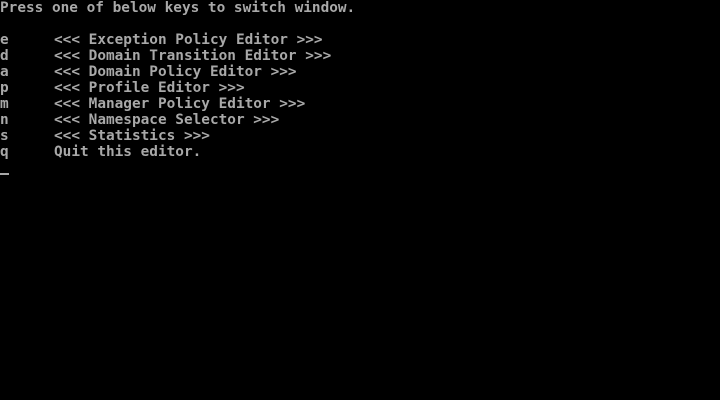 The image size is (720, 400). What do you see at coordinates (4, 72) in the screenshot?
I see `menu-key: a` at bounding box center [4, 72].